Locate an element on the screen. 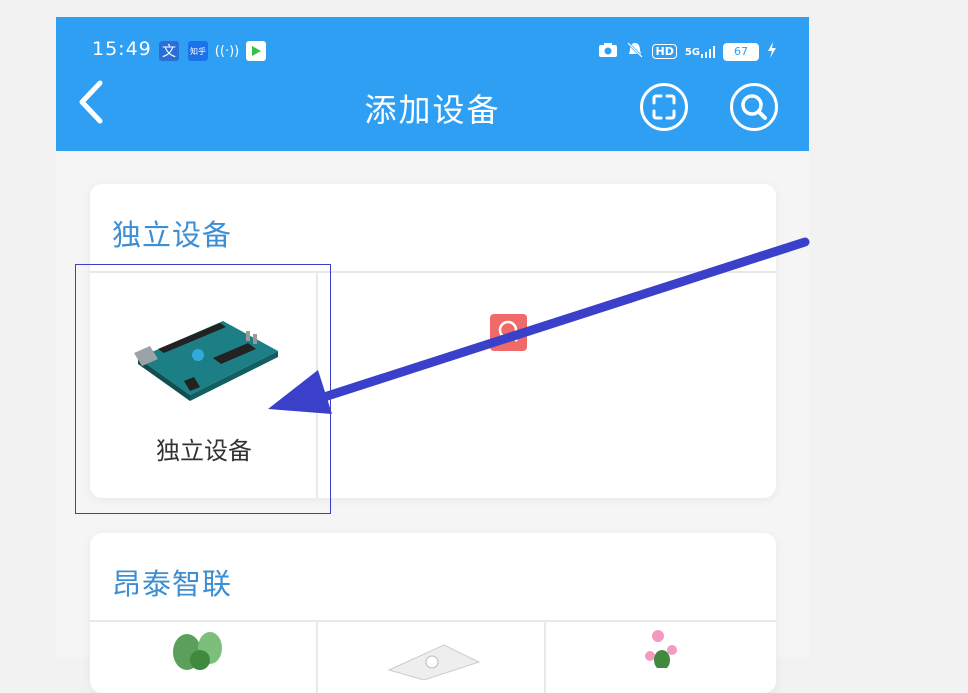  battery-icon: 67 is located at coordinates (741, 51).